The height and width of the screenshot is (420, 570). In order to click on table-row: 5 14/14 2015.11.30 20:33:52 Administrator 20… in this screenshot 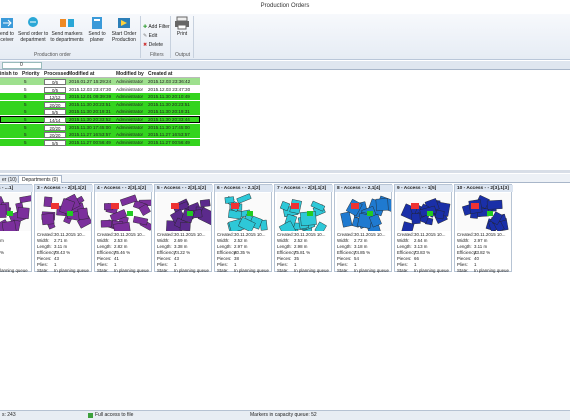, I will do `click(100, 119)`.